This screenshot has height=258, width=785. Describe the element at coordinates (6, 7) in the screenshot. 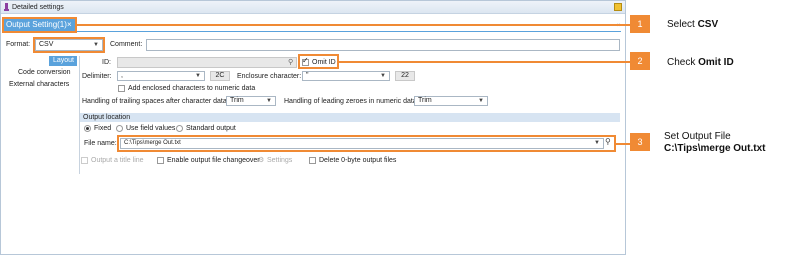

I see `app-icon` at that location.